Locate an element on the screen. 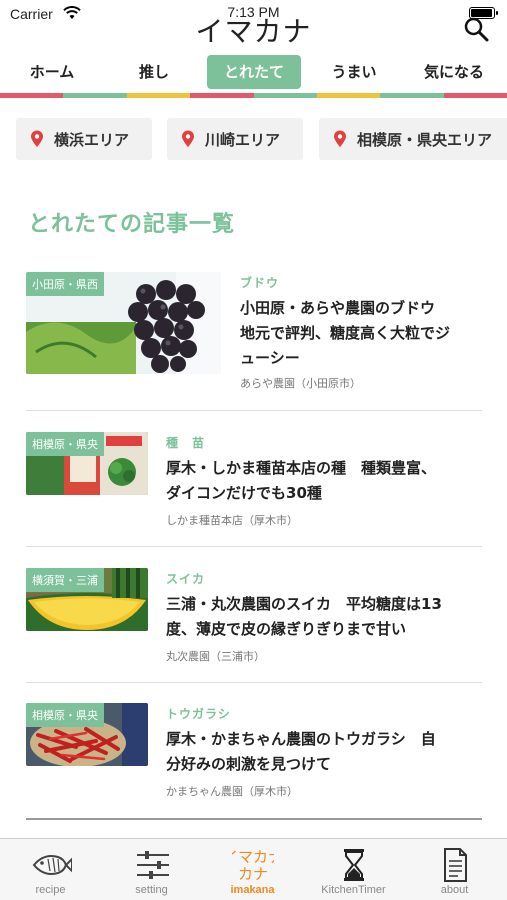 This screenshot has width=507, height=900. hourglass-icon is located at coordinates (354, 865).